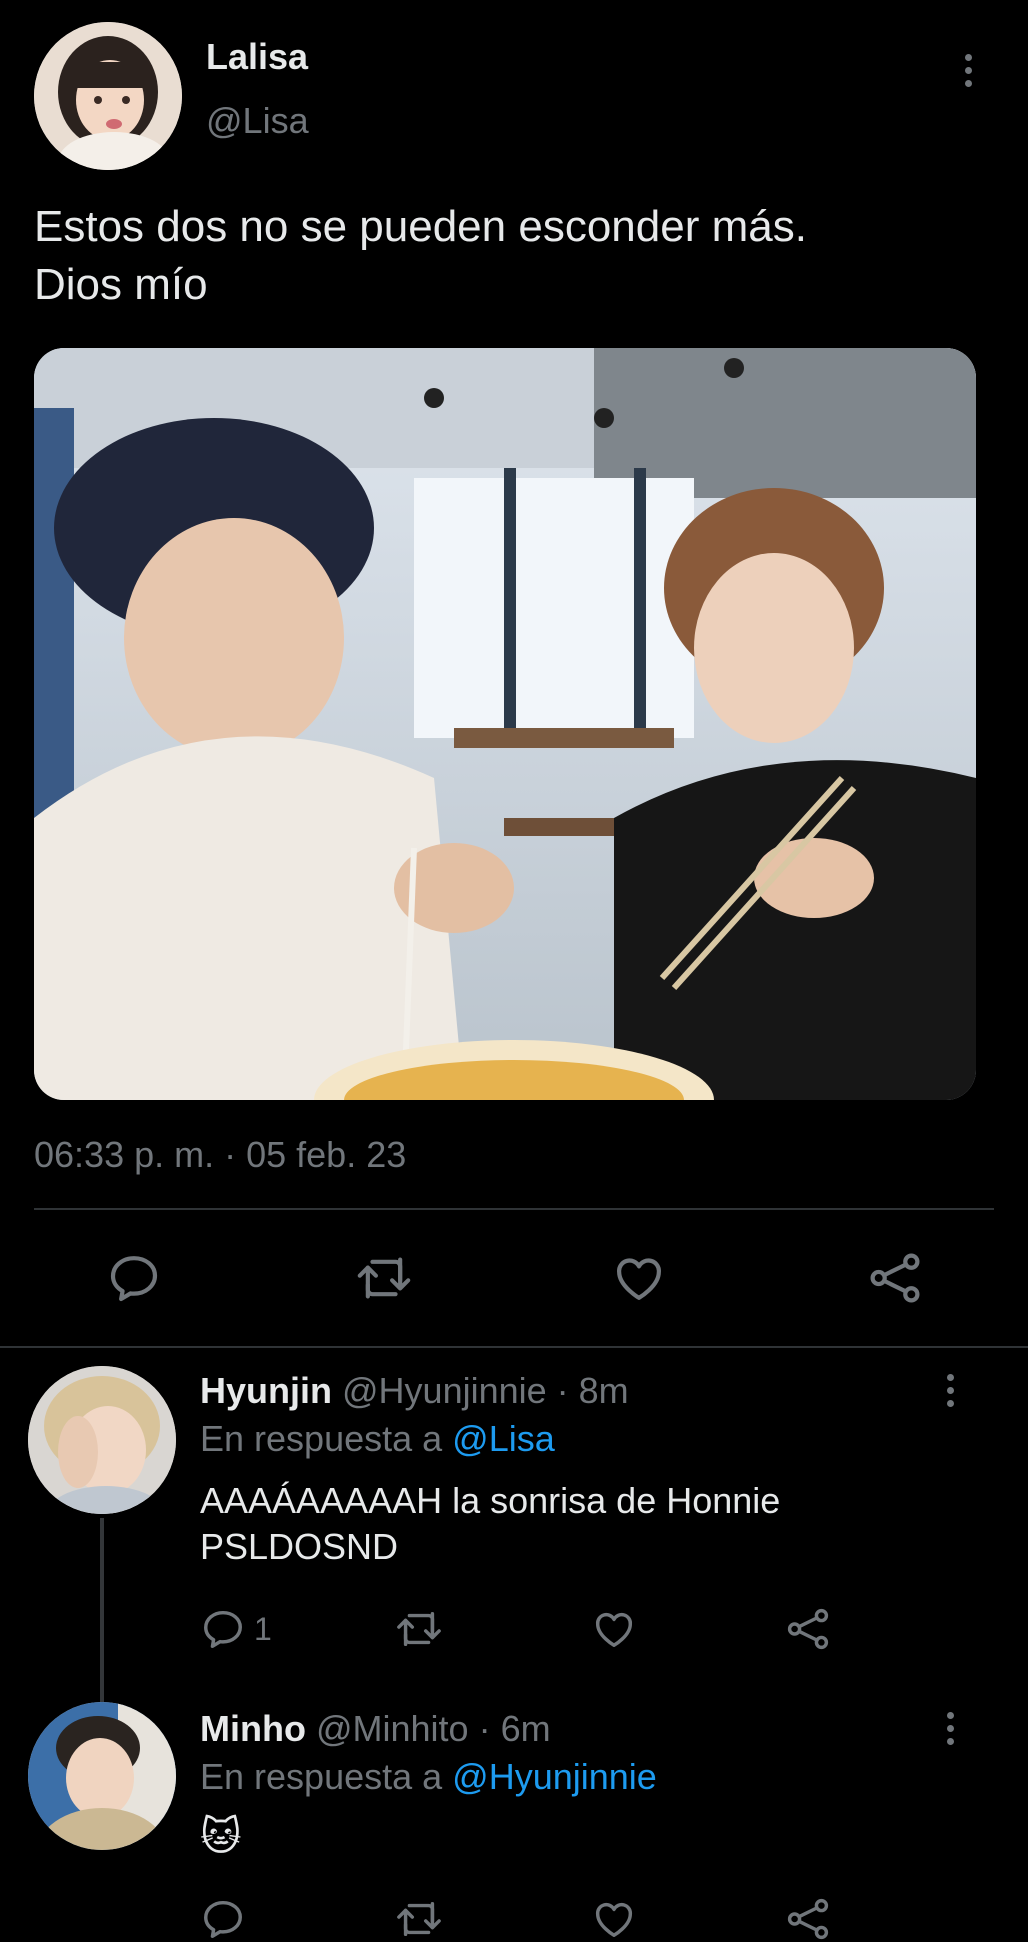 This screenshot has height=1942, width=1028. Describe the element at coordinates (420, 226) in the screenshot. I see `tweet-text-line: Estos dos no se pueden esconder más.` at that location.